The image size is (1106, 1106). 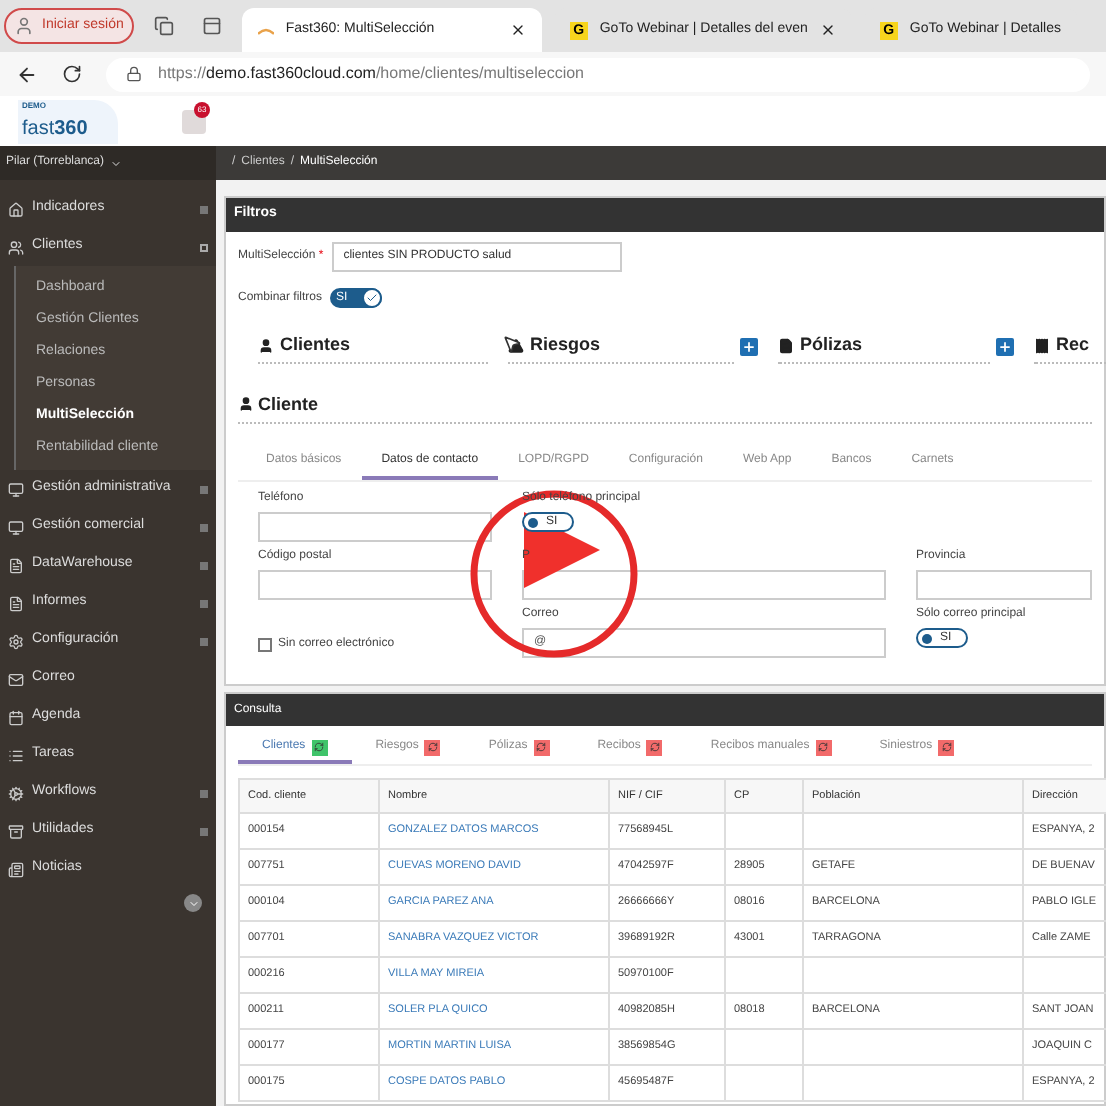 I want to click on collapse-button, so click(x=193, y=903).